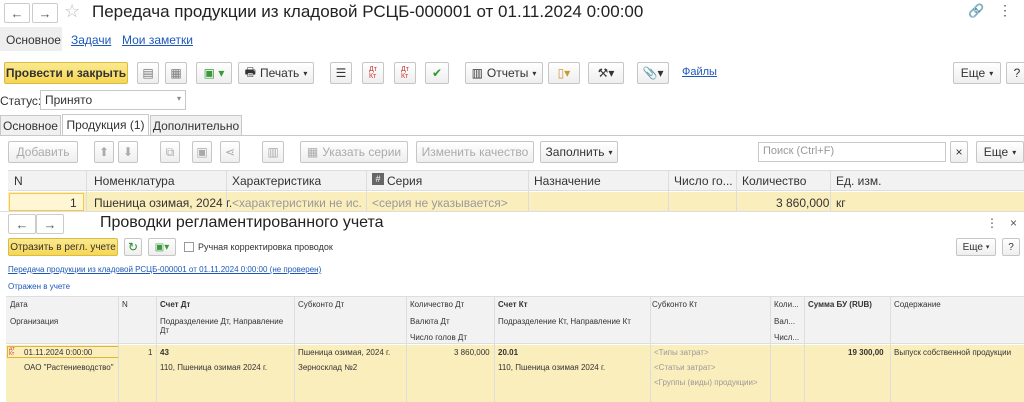  What do you see at coordinates (976, 247) in the screenshot?
I see `sub-more-button: Еще ▾` at bounding box center [976, 247].